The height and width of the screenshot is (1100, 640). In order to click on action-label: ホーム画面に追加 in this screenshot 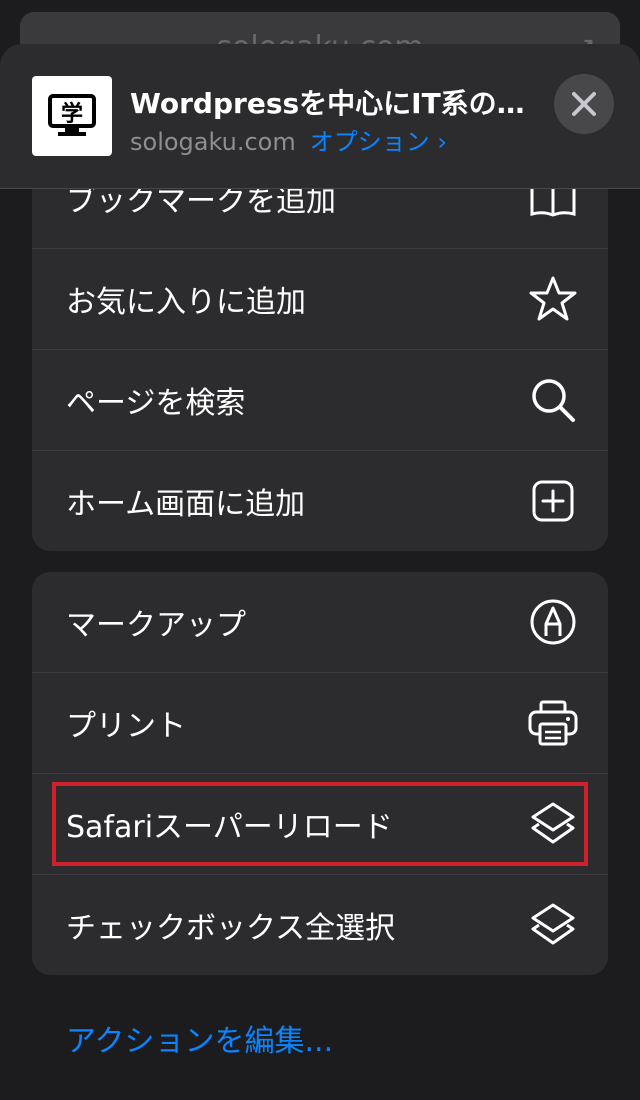, I will do `click(186, 504)`.